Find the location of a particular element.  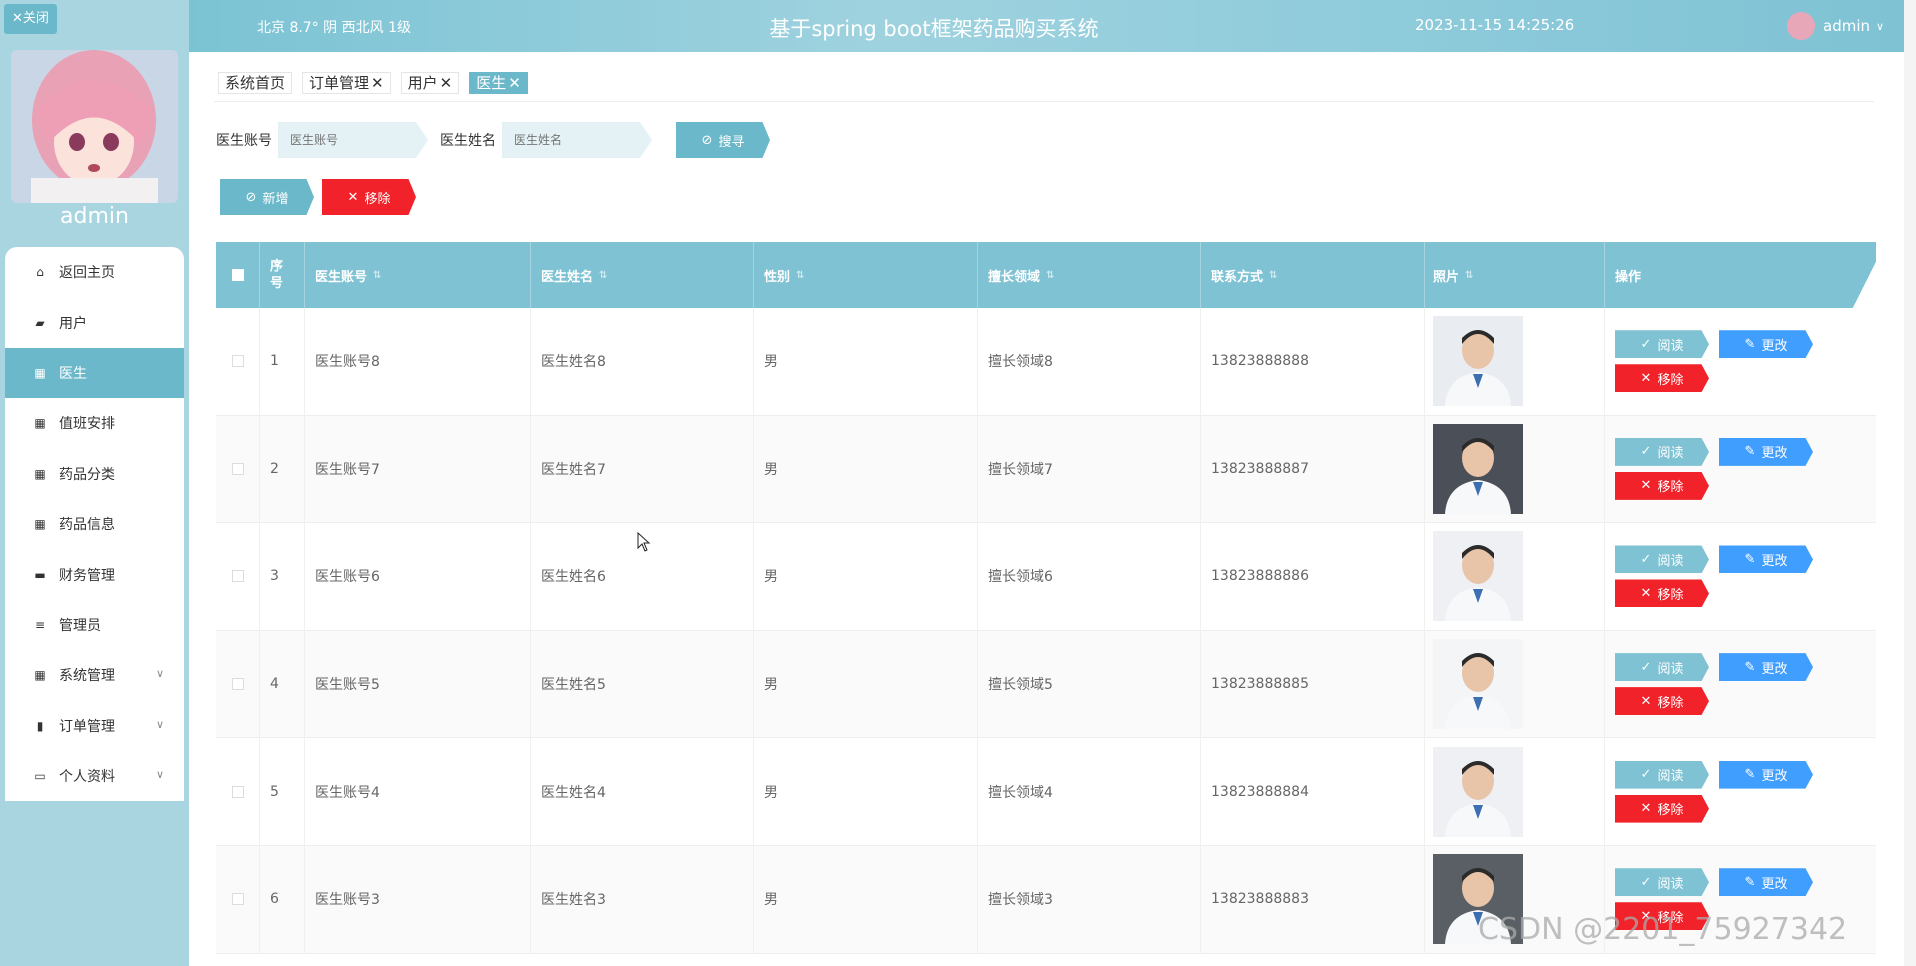

cell-account: 医生账号6 is located at coordinates (418, 576).